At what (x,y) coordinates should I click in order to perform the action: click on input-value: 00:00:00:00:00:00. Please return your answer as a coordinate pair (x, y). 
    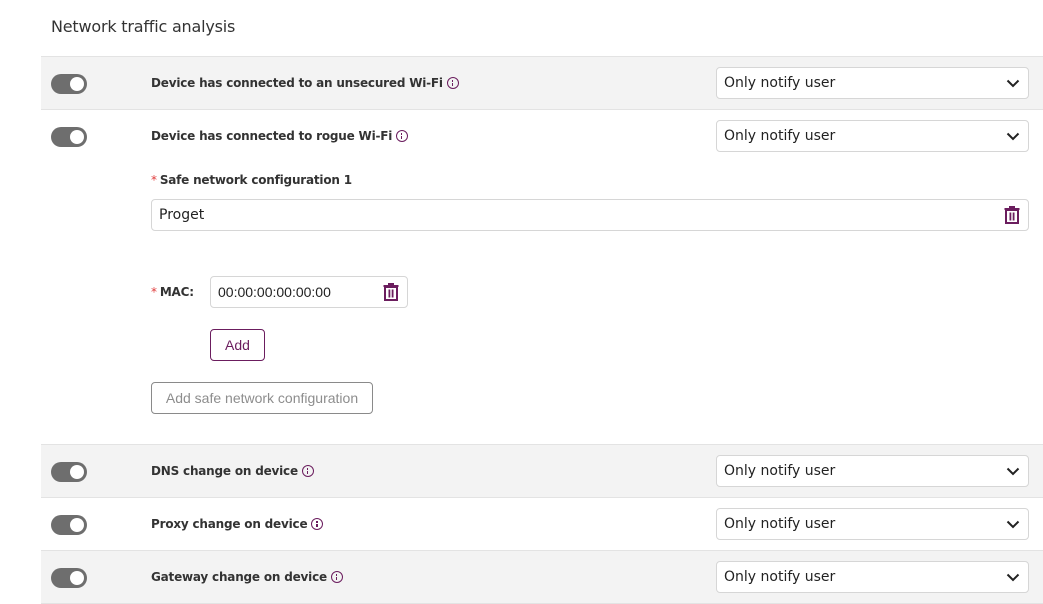
    Looking at the image, I should click on (274, 292).